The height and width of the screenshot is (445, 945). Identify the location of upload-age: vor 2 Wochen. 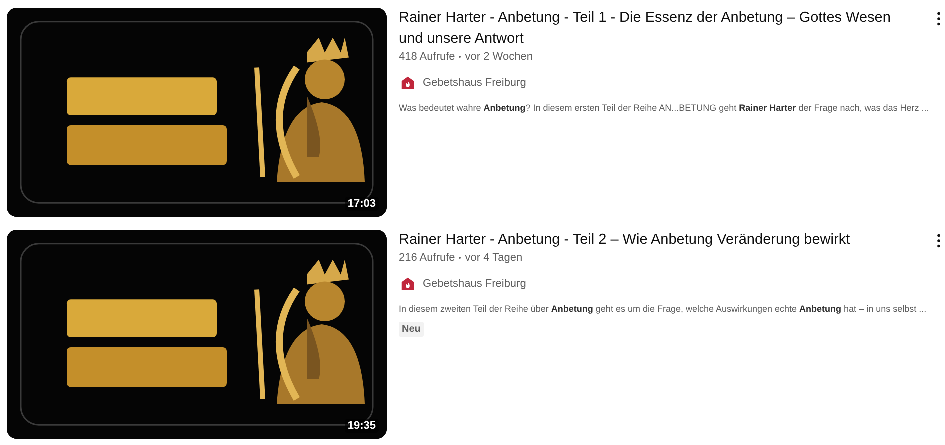
(499, 57).